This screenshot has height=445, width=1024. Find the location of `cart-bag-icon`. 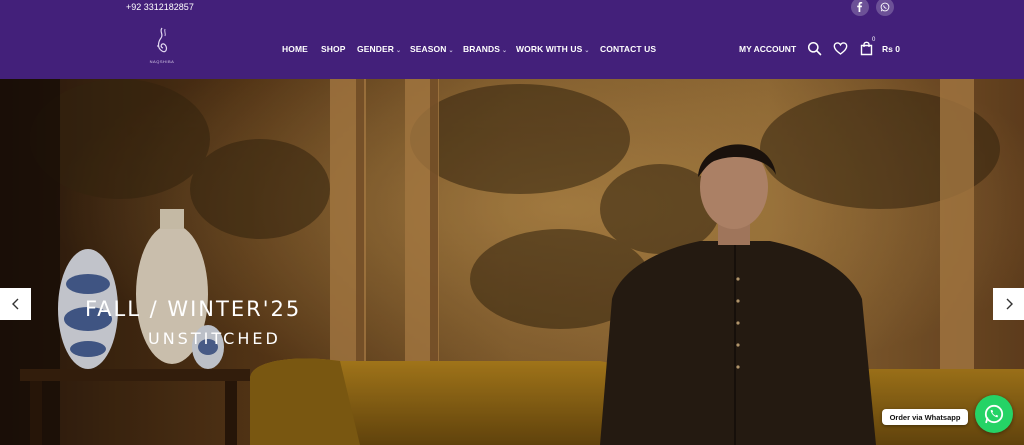

cart-bag-icon is located at coordinates (866, 48).